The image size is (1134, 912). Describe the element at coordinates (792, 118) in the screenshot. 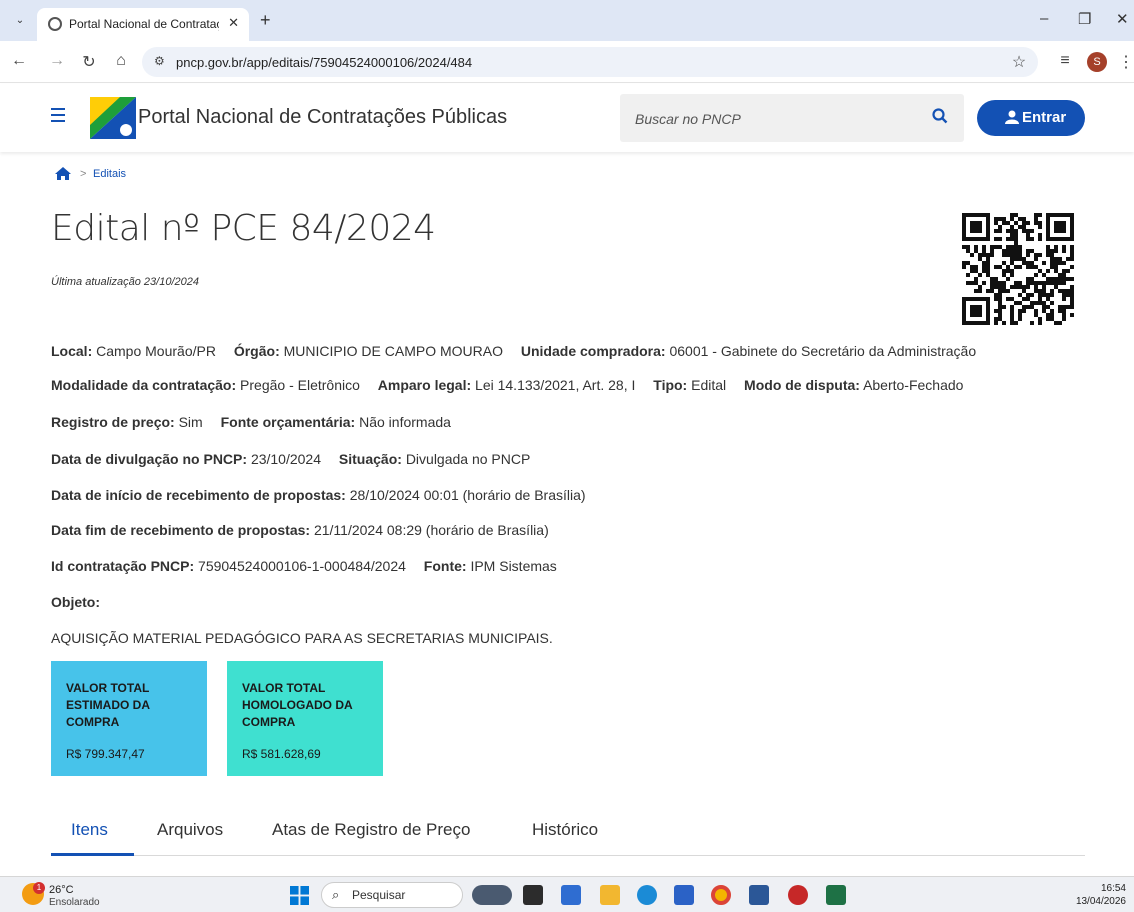

I see `site-search: Buscar no PNCP` at that location.